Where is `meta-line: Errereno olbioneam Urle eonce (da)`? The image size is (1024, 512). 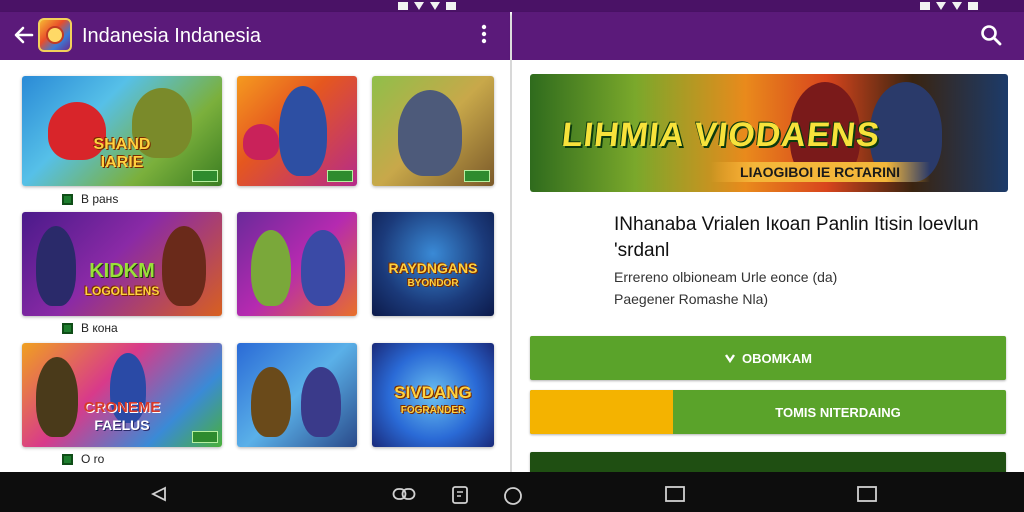
meta-line: Errereno olbioneam Urle eonce (da) is located at coordinates (726, 277).